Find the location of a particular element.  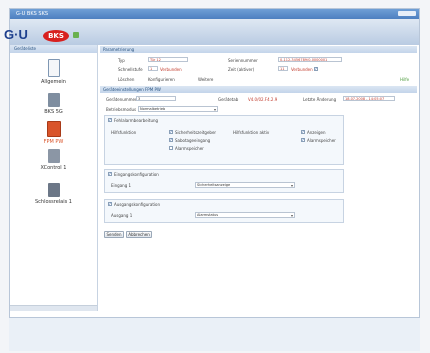

sub-header: Geräteeinstellungen FPM PW is located at coordinates (258, 89).